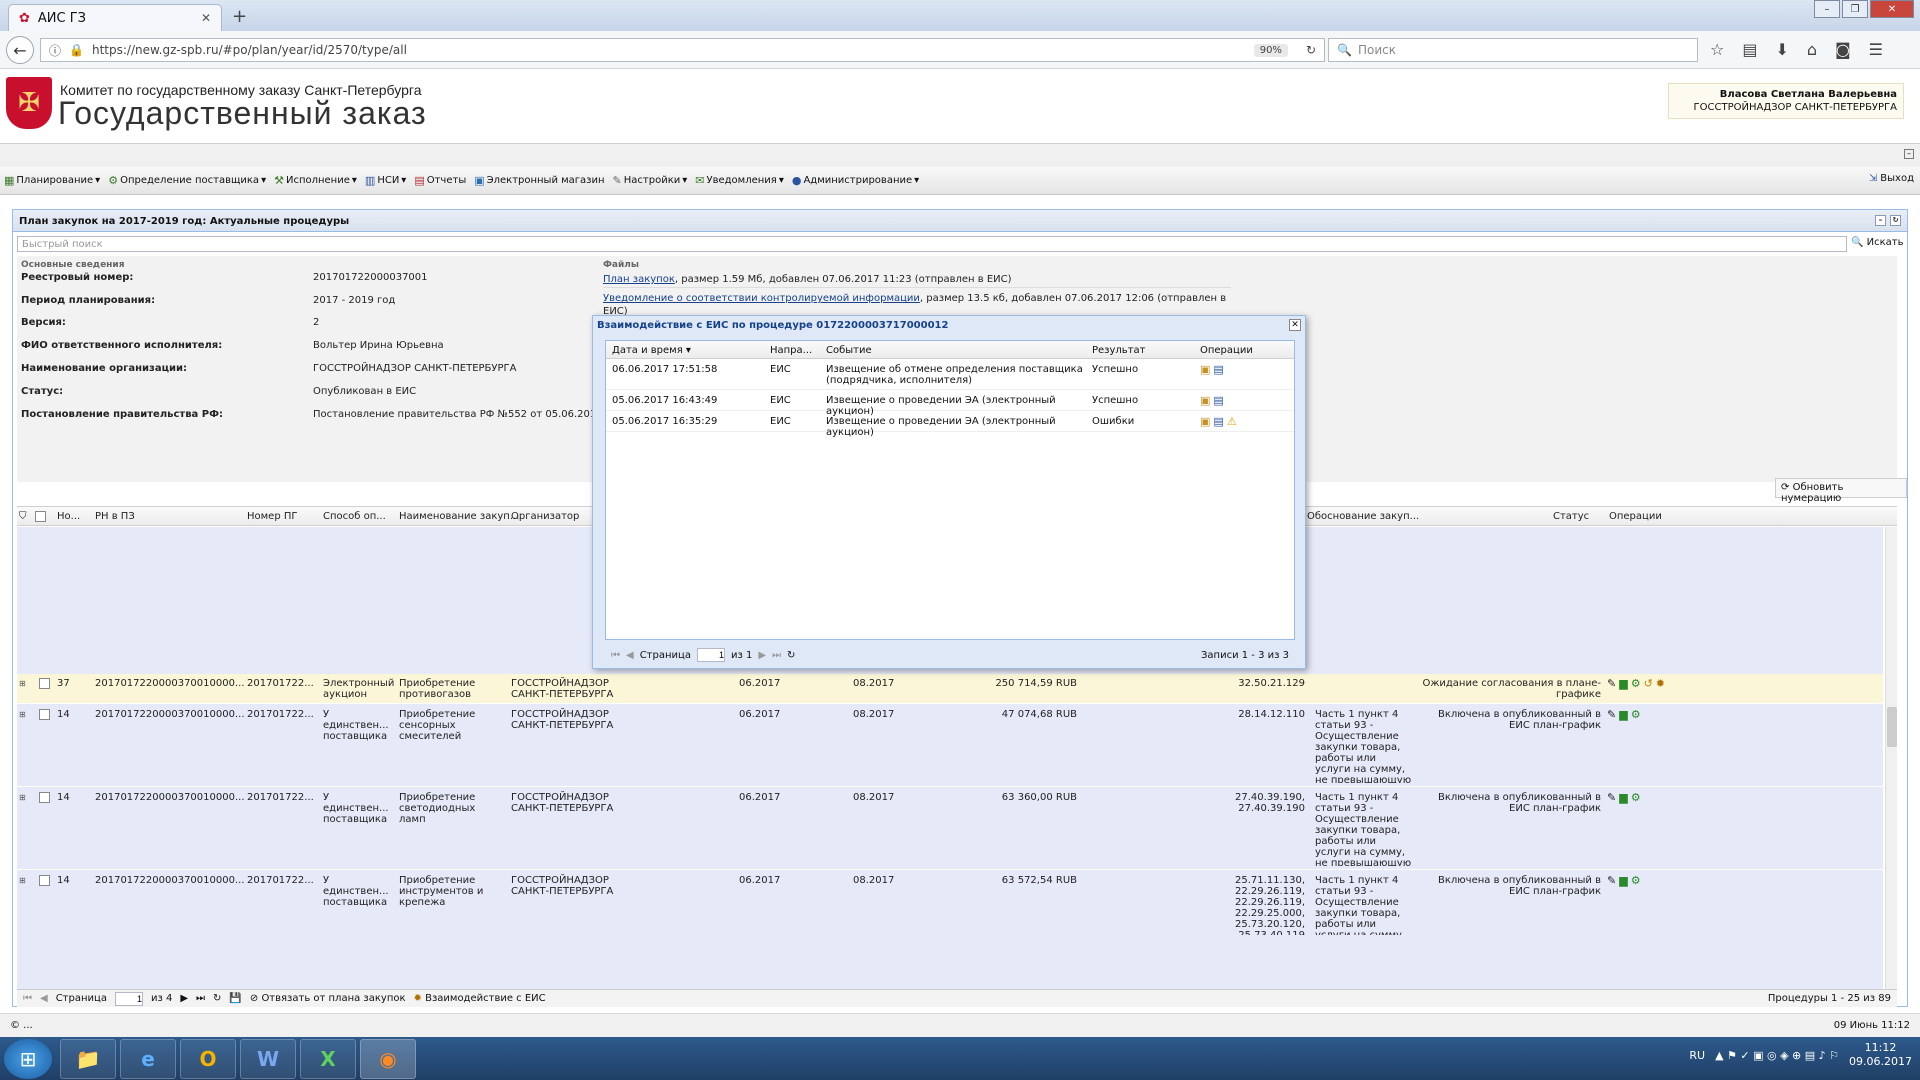 This screenshot has height=1080, width=1920. Describe the element at coordinates (1232, 421) in the screenshot. I see `warning-icon: ⚠` at that location.